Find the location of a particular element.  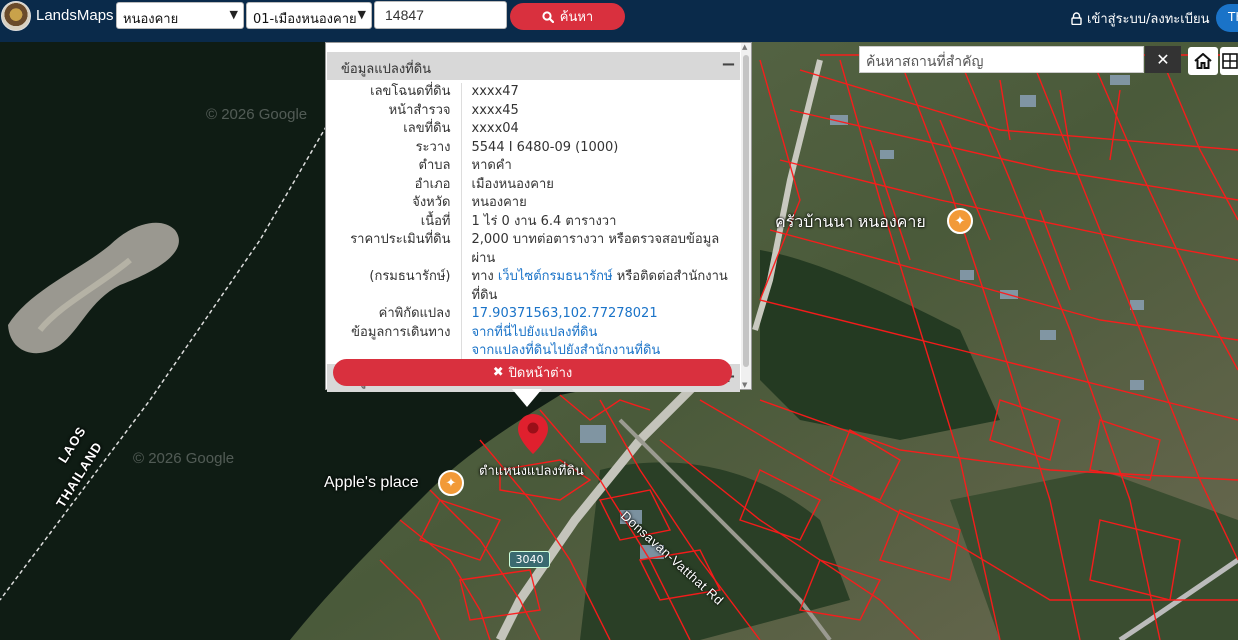

treasury-website-link: เว็บไซต์กรมธนารักษ์ is located at coordinates (555, 276).